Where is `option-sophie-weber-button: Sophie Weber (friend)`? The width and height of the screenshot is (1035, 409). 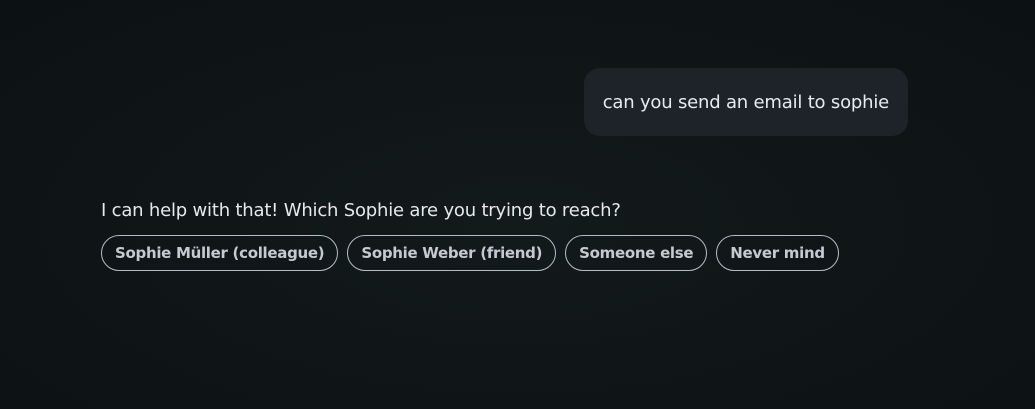
option-sophie-weber-button: Sophie Weber (friend) is located at coordinates (452, 253).